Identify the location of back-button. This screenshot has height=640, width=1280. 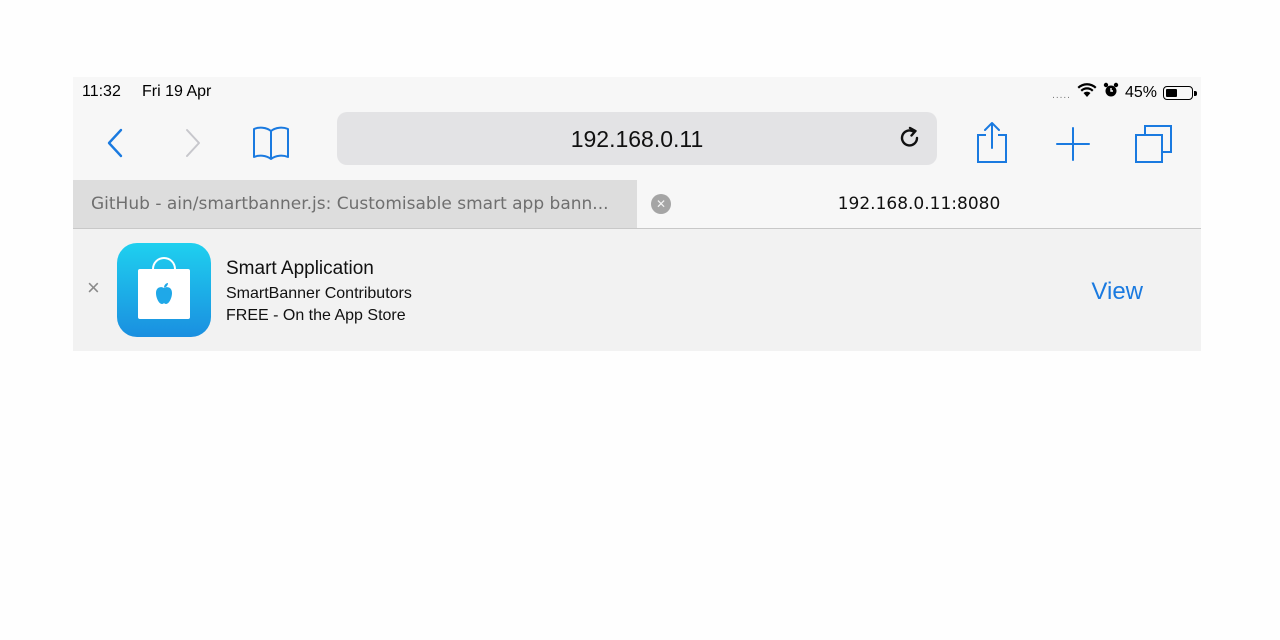
(115, 143).